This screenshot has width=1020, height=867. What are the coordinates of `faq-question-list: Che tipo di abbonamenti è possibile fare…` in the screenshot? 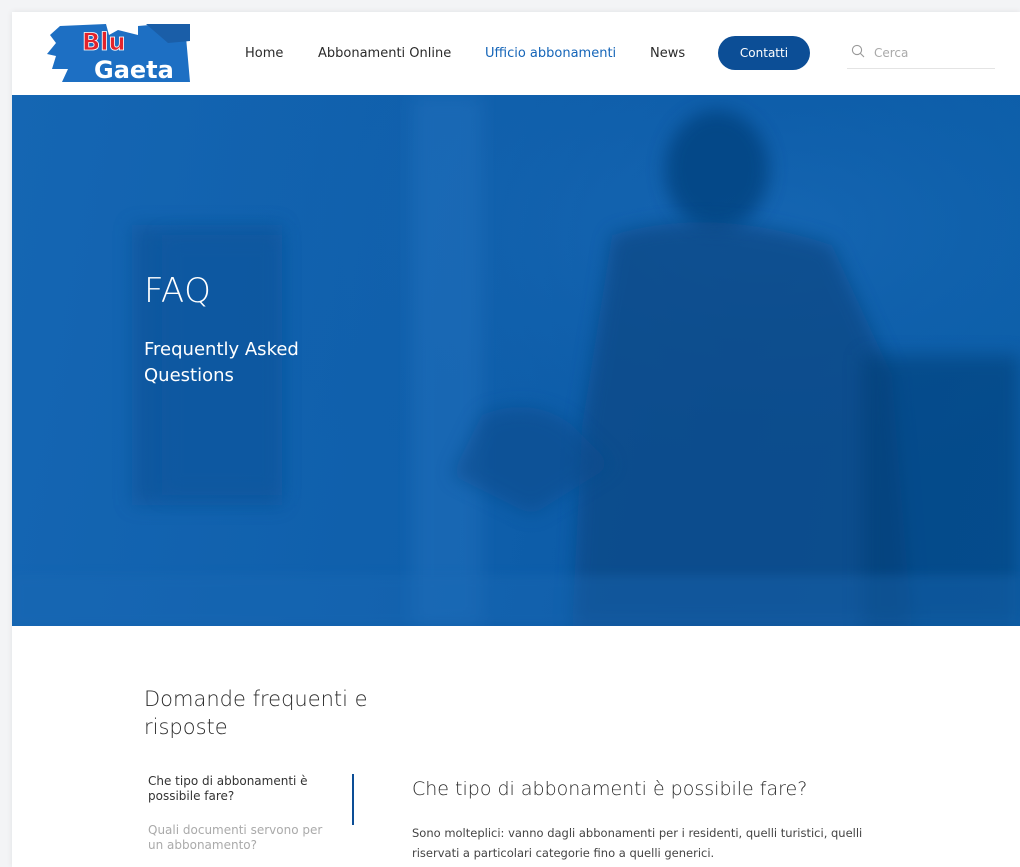 It's located at (251, 813).